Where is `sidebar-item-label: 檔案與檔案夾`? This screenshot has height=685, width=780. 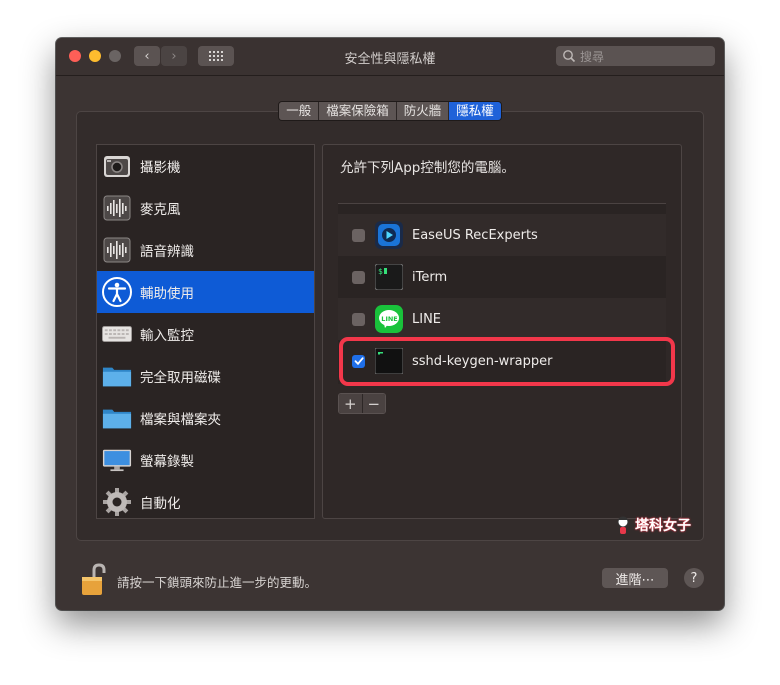
sidebar-item-label: 檔案與檔案夾 is located at coordinates (180, 420).